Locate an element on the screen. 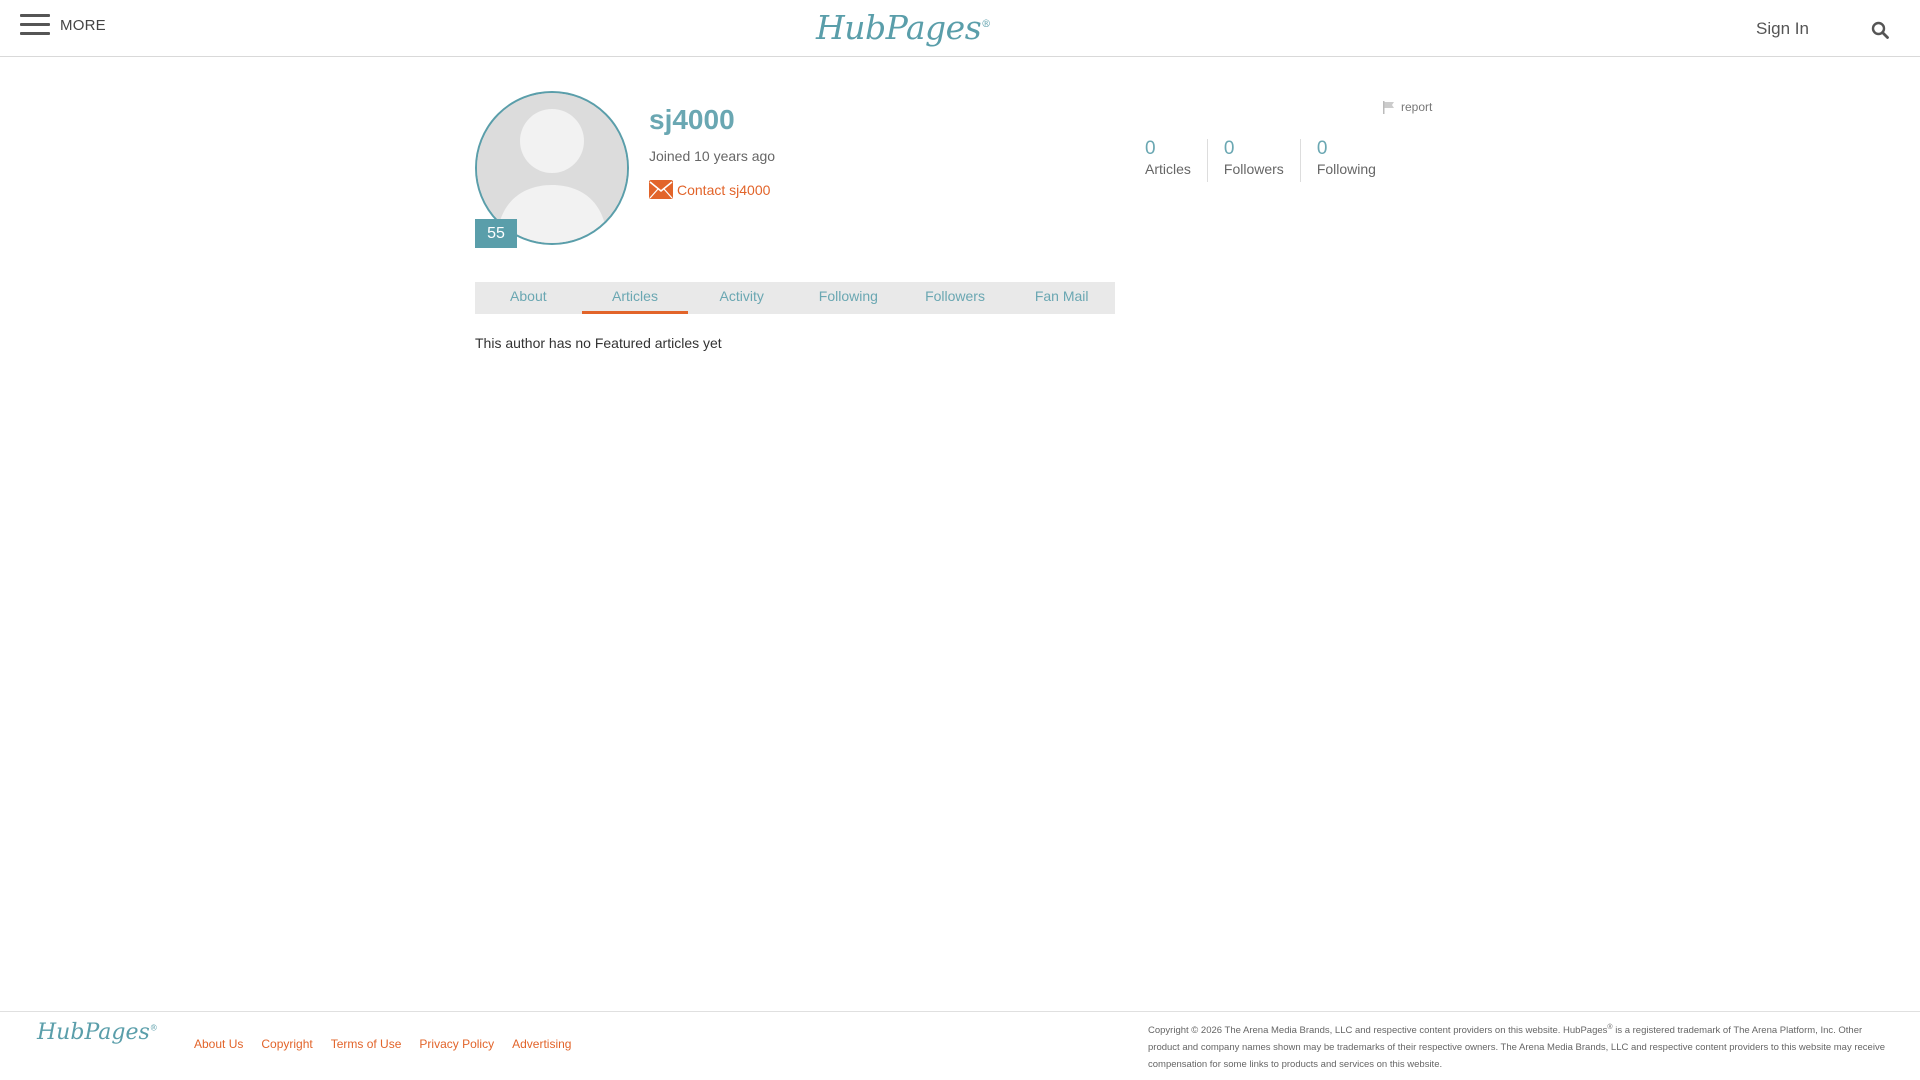 The width and height of the screenshot is (1920, 1080). more-menu-button: MORE is located at coordinates (63, 25).